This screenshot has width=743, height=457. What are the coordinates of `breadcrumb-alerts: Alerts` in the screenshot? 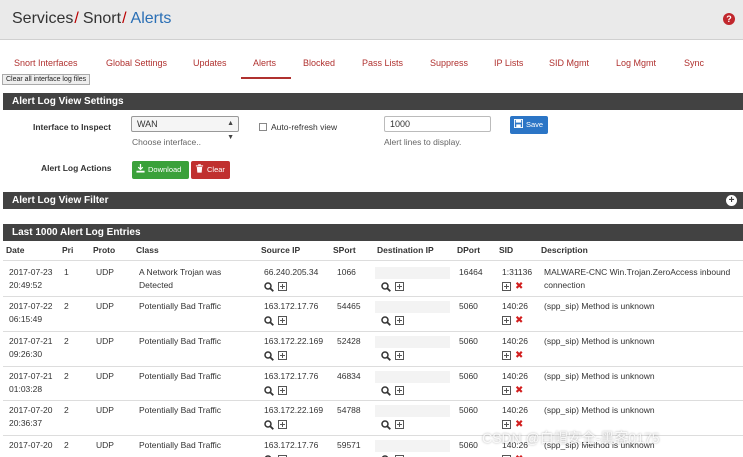 It's located at (151, 18).